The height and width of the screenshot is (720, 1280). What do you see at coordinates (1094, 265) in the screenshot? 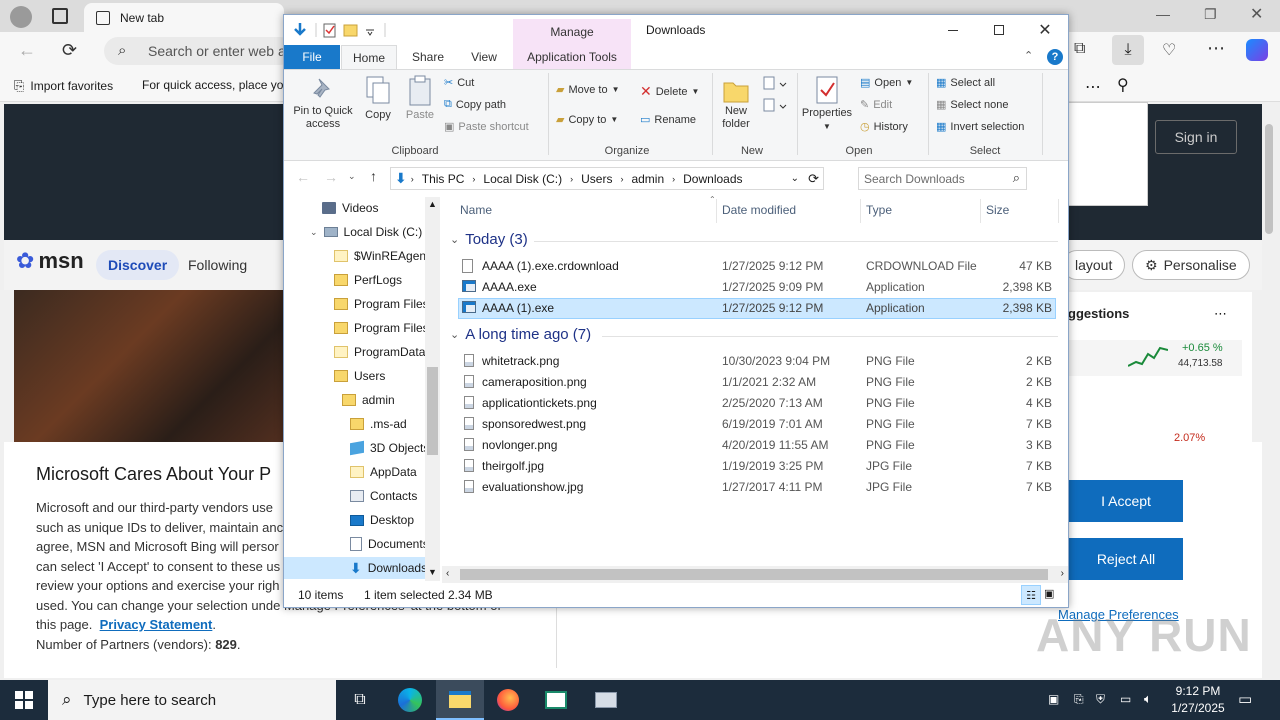
I see `msn-layout-button: layout` at bounding box center [1094, 265].